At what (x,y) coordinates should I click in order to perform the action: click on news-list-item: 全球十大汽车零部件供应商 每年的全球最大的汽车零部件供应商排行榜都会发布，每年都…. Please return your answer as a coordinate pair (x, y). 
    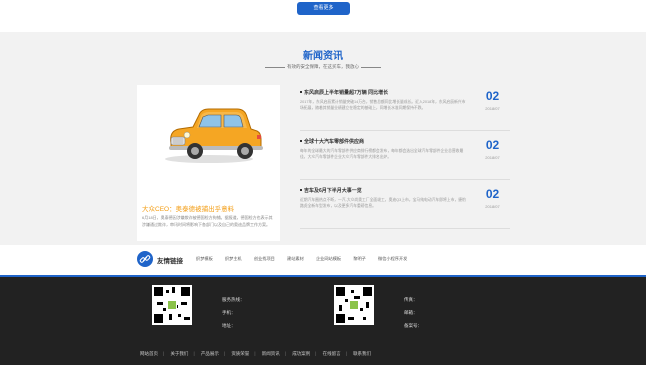
    Looking at the image, I should click on (405, 157).